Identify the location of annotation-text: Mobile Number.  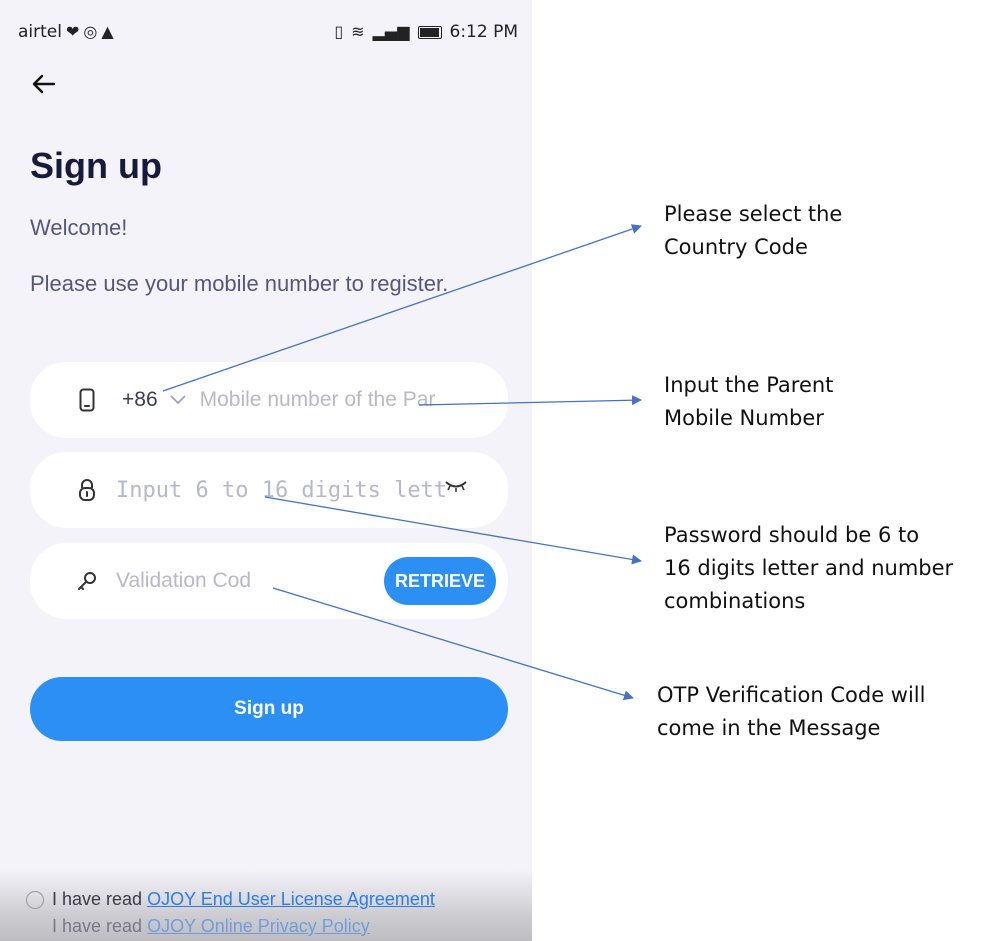
(744, 418).